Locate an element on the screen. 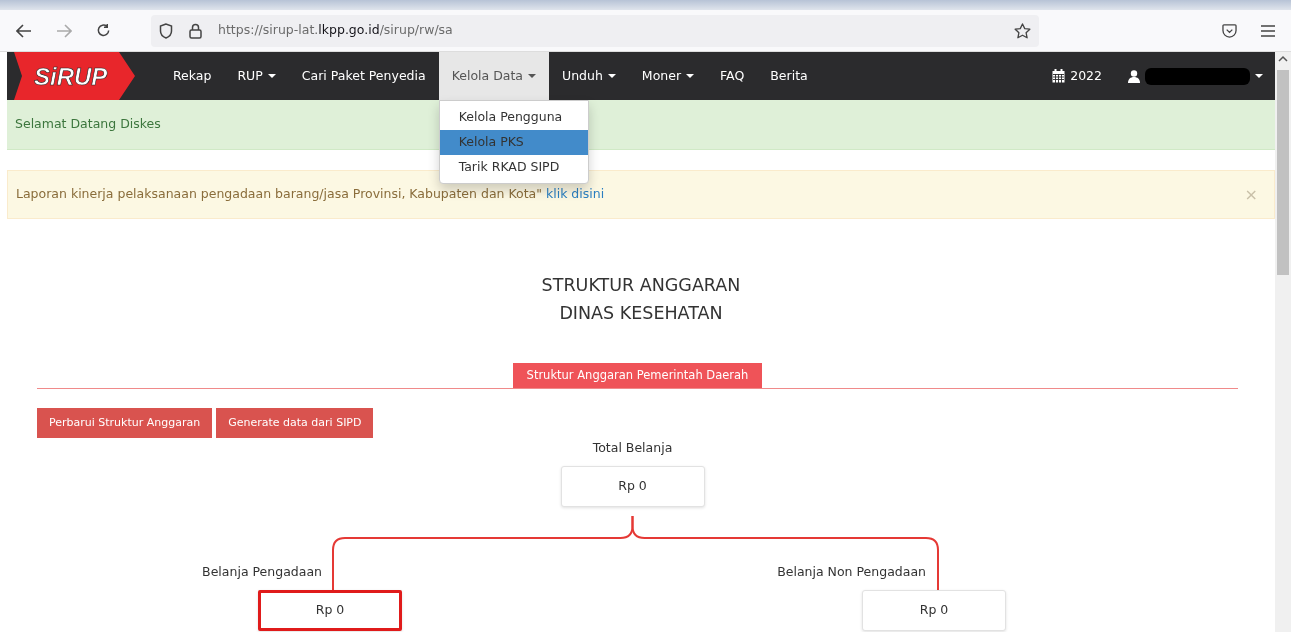 This screenshot has width=1291, height=632. nav-link: Kelola Data is located at coordinates (493, 76).